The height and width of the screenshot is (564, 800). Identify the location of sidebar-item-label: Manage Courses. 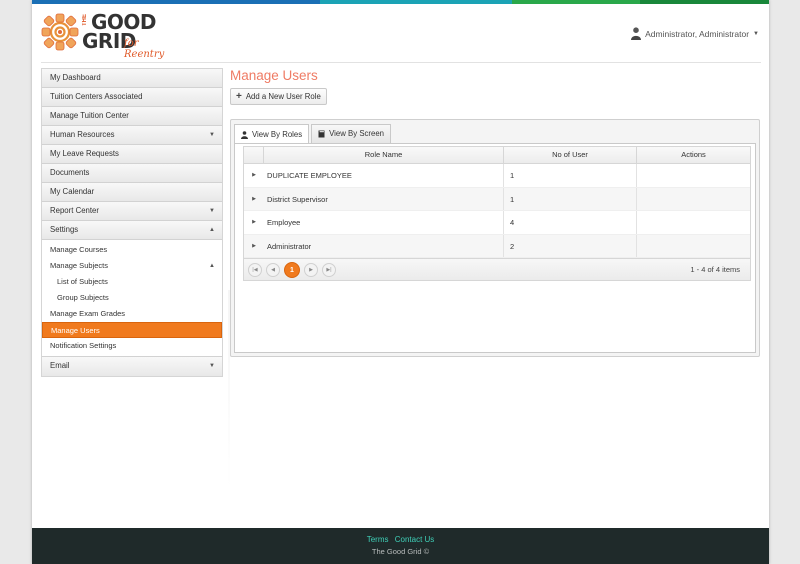
(79, 249).